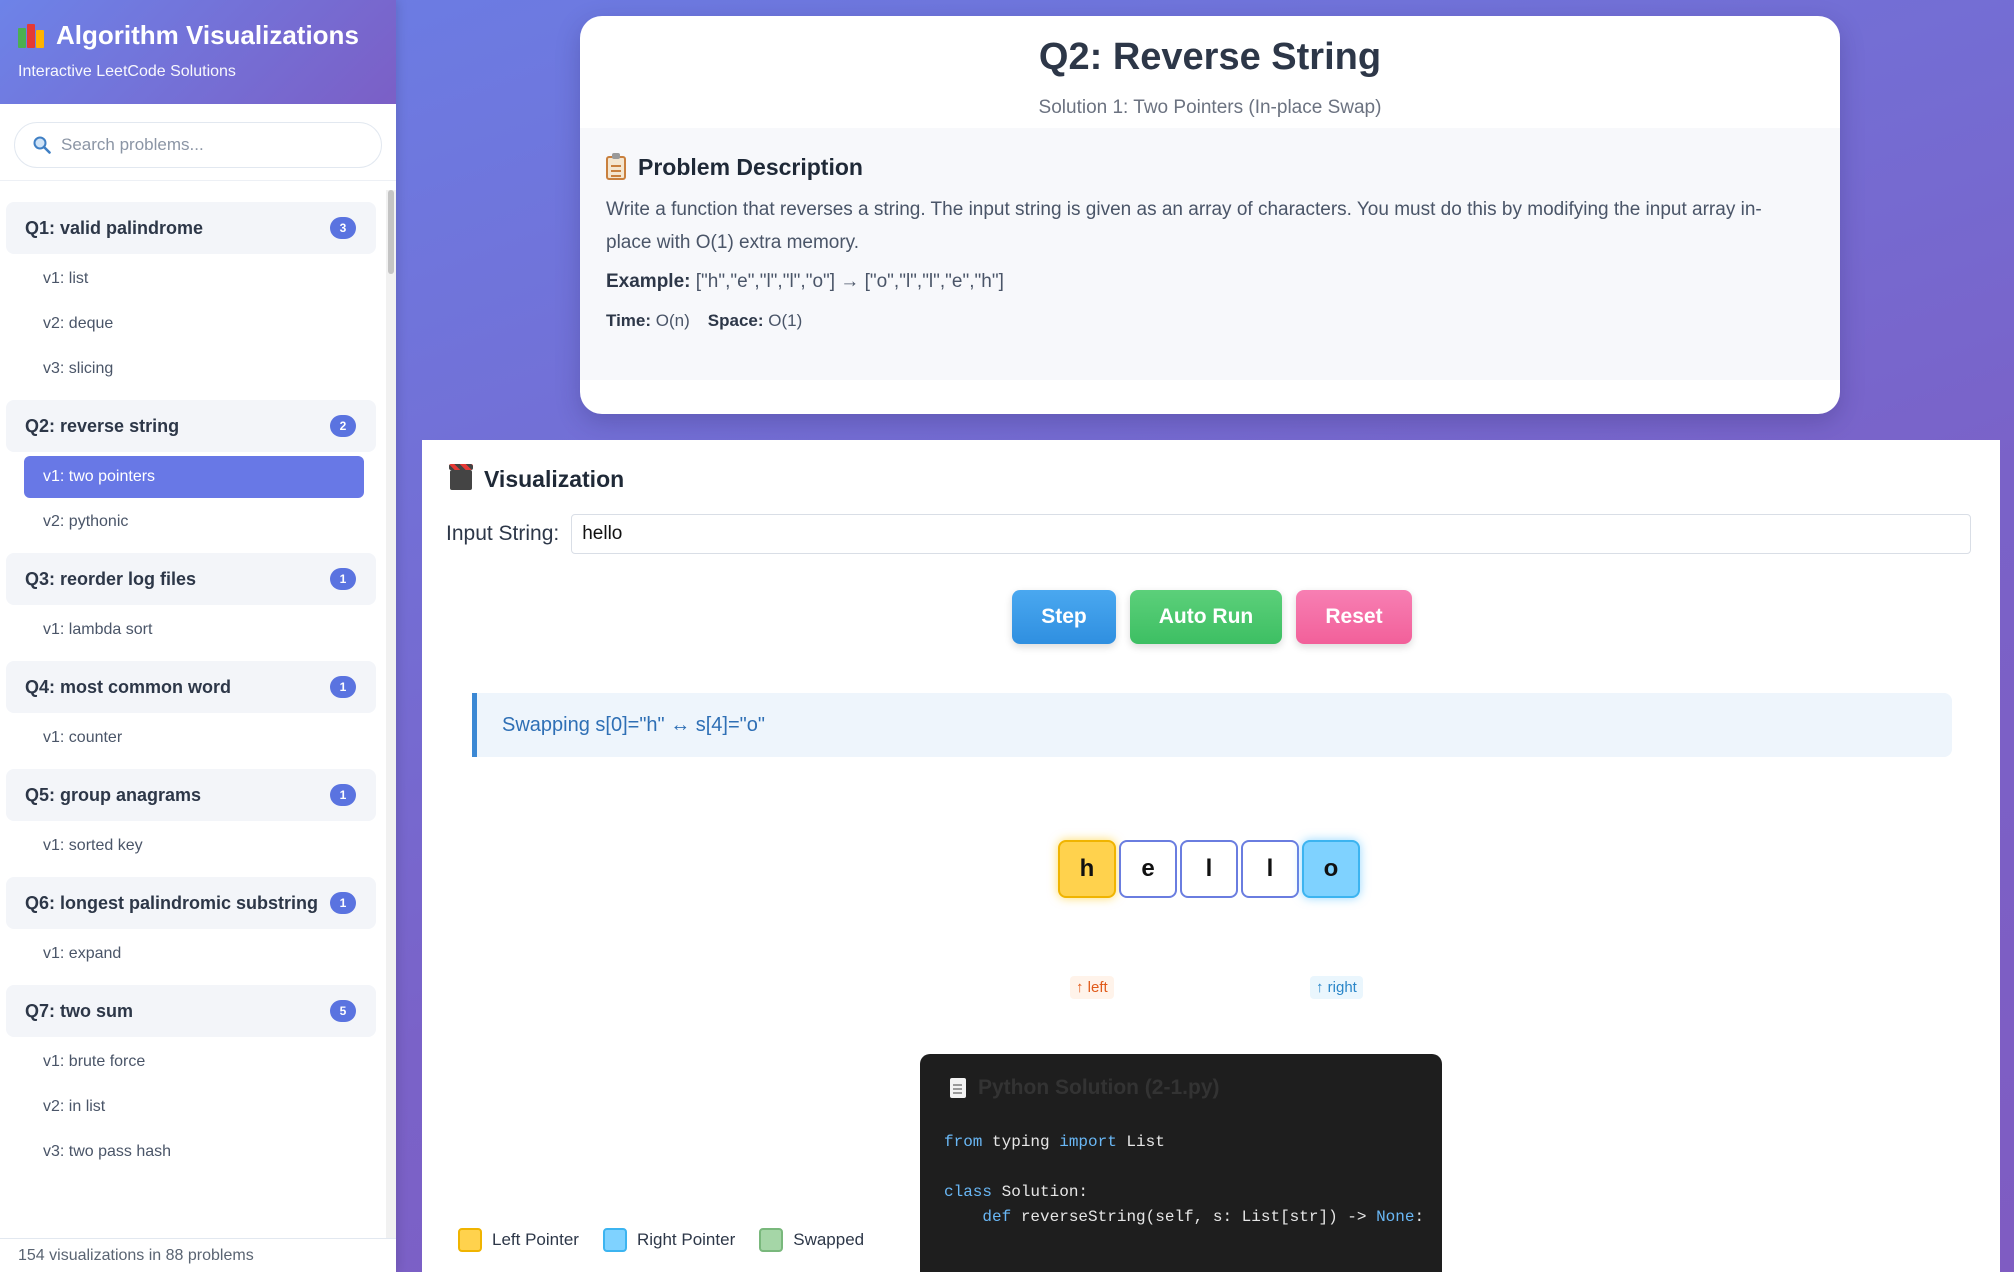  I want to click on code-text: List, so click(1140, 1142).